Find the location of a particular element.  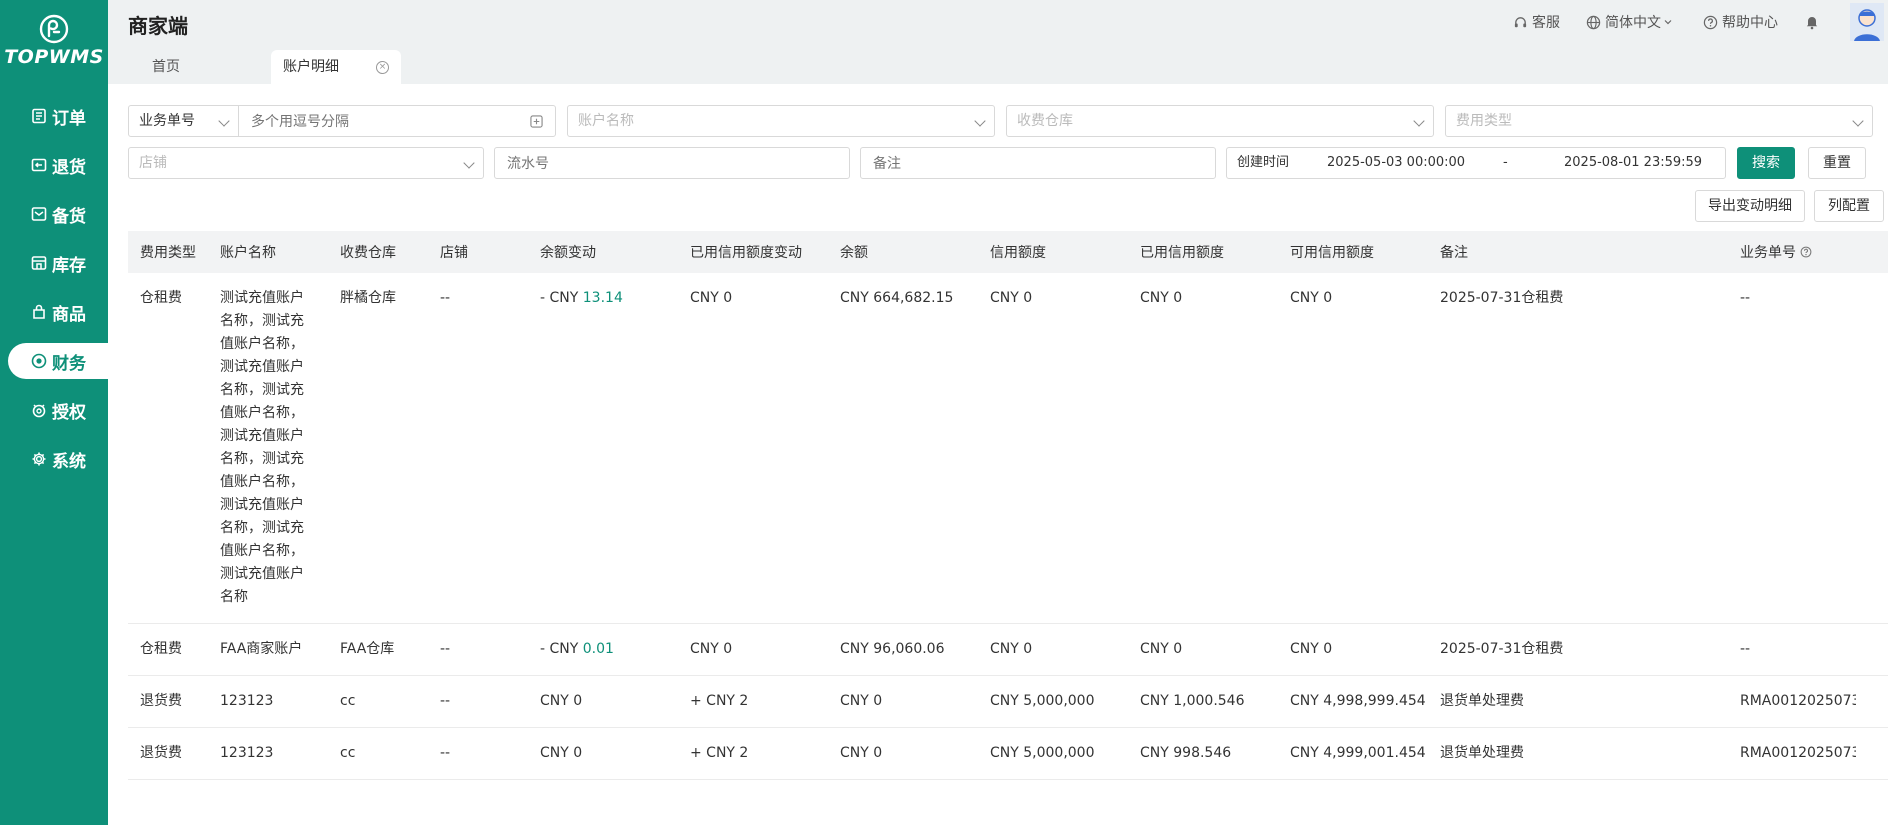

help-center-label: 帮助中心 is located at coordinates (1750, 23).